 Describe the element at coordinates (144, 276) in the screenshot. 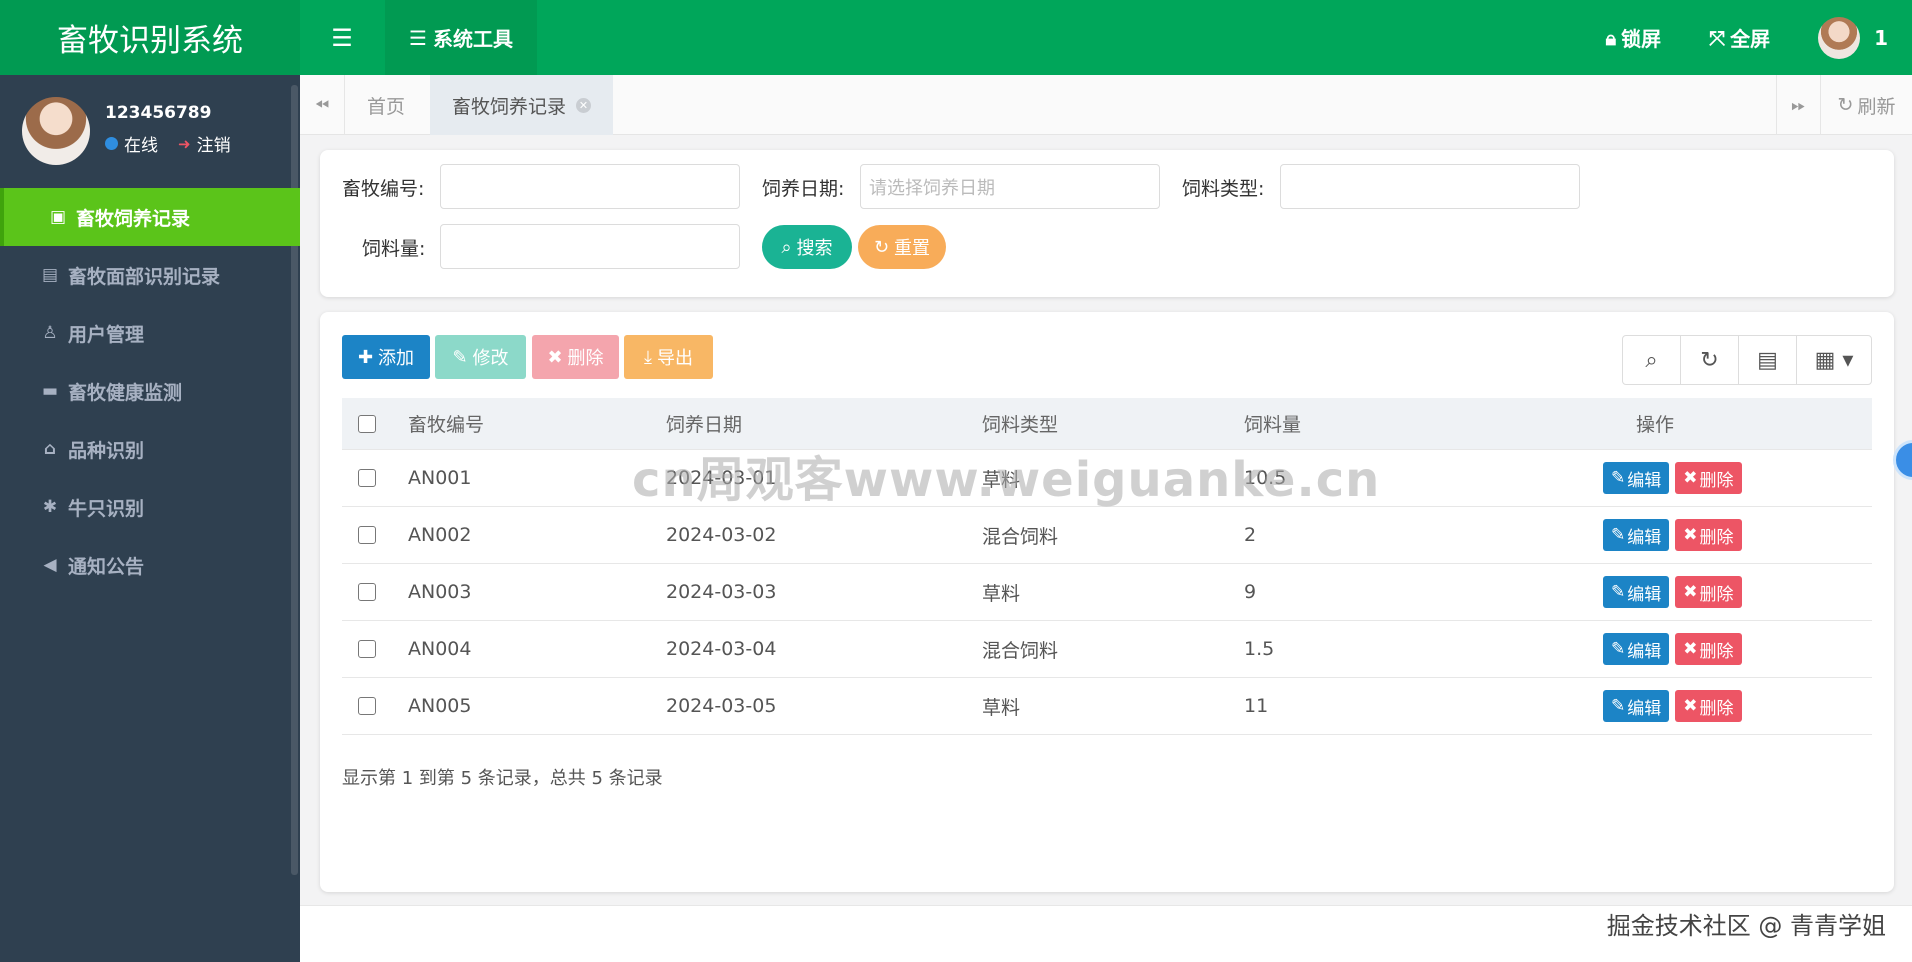

I see `sidebar-item-label: 畜牧面部识别记录` at that location.